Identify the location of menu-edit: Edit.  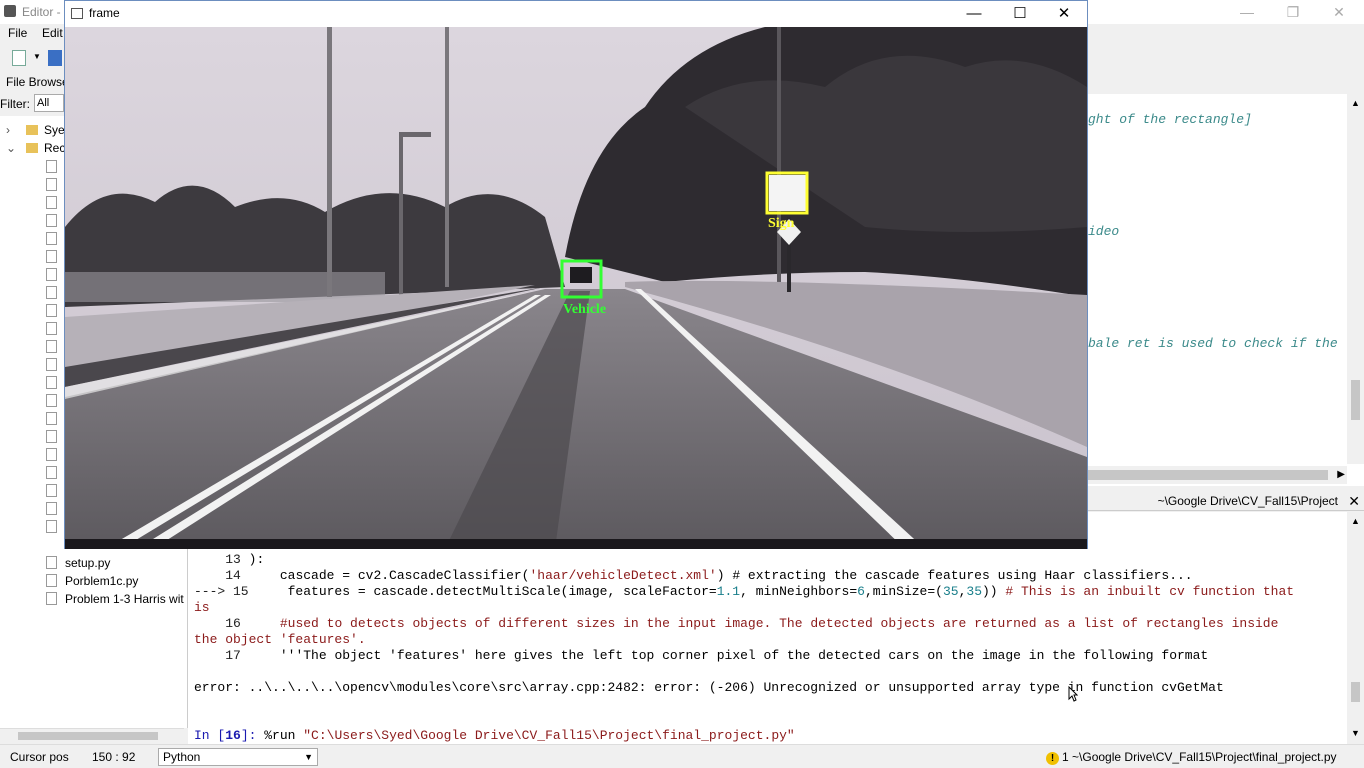
(52, 33).